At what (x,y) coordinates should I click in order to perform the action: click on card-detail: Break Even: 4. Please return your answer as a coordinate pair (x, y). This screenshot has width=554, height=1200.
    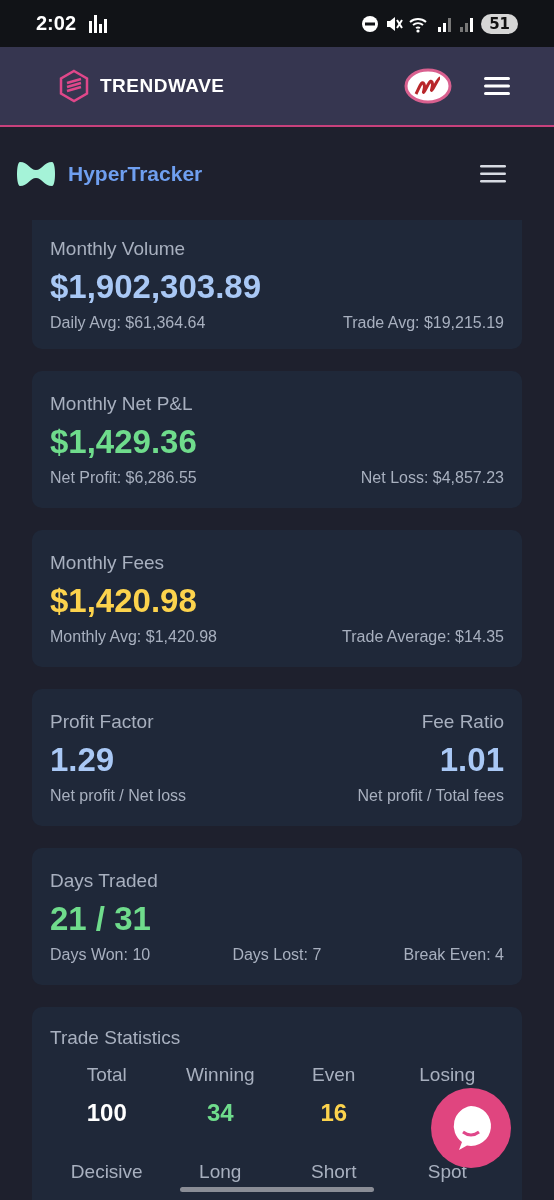
    Looking at the image, I should click on (453, 954).